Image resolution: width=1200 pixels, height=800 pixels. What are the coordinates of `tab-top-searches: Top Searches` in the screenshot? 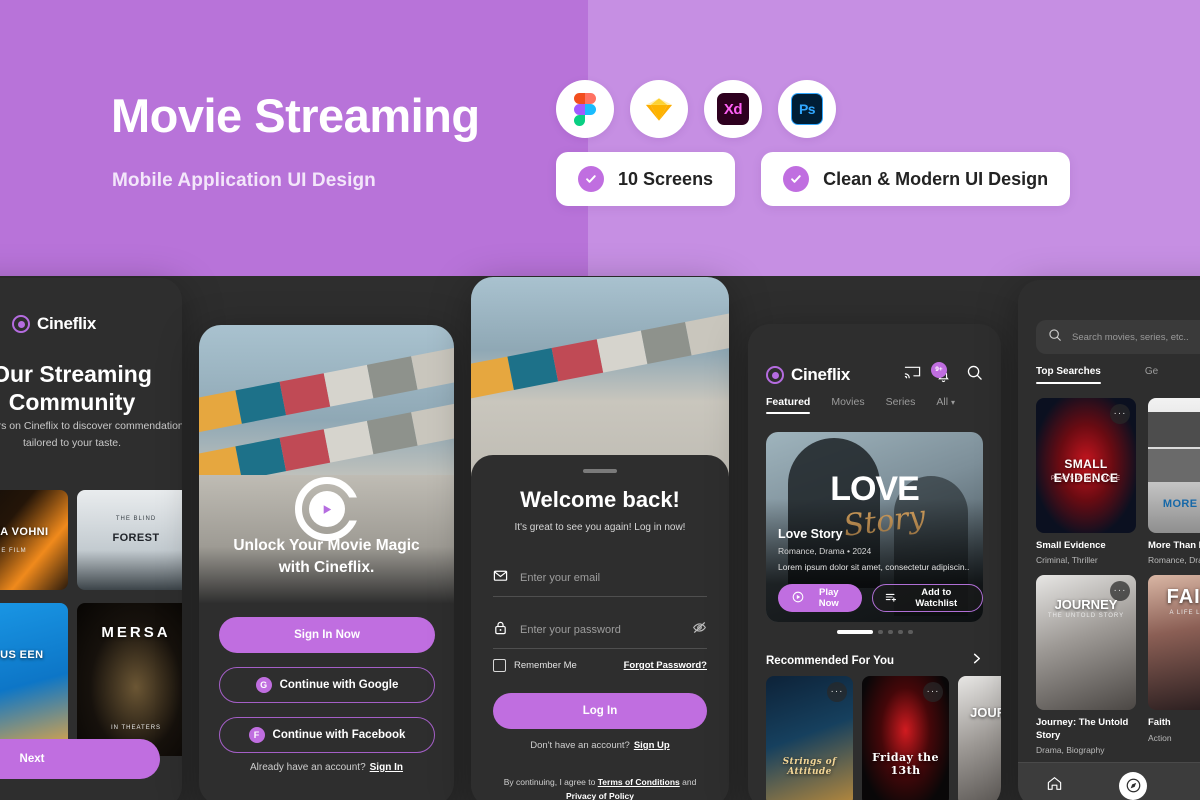 It's located at (1068, 375).